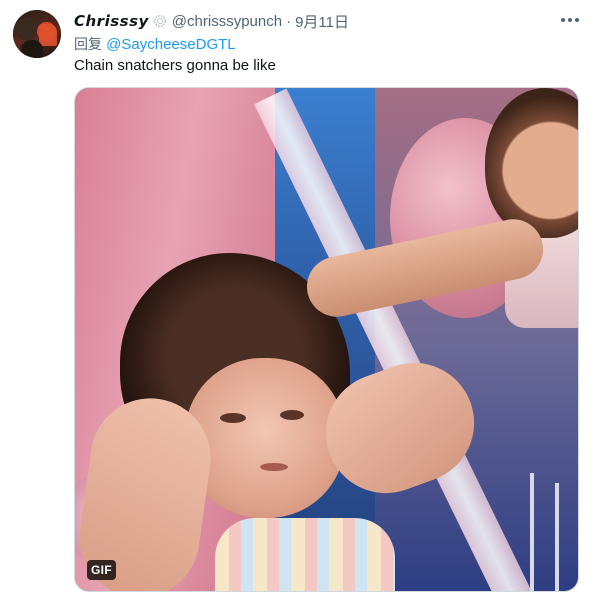  Describe the element at coordinates (111, 21) in the screenshot. I see `display-name: 𝘾𝙝𝙧𝙞𝙨𝙨𝙨𝙮` at that location.